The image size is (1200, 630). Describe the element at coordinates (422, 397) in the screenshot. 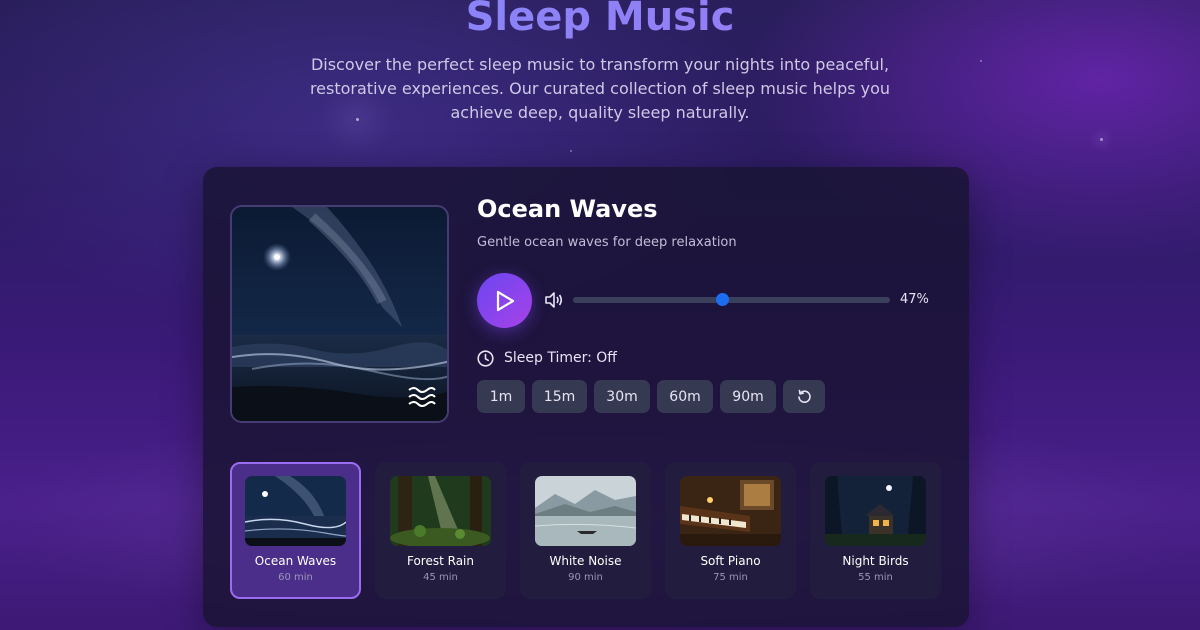

I see `waves-icon` at that location.